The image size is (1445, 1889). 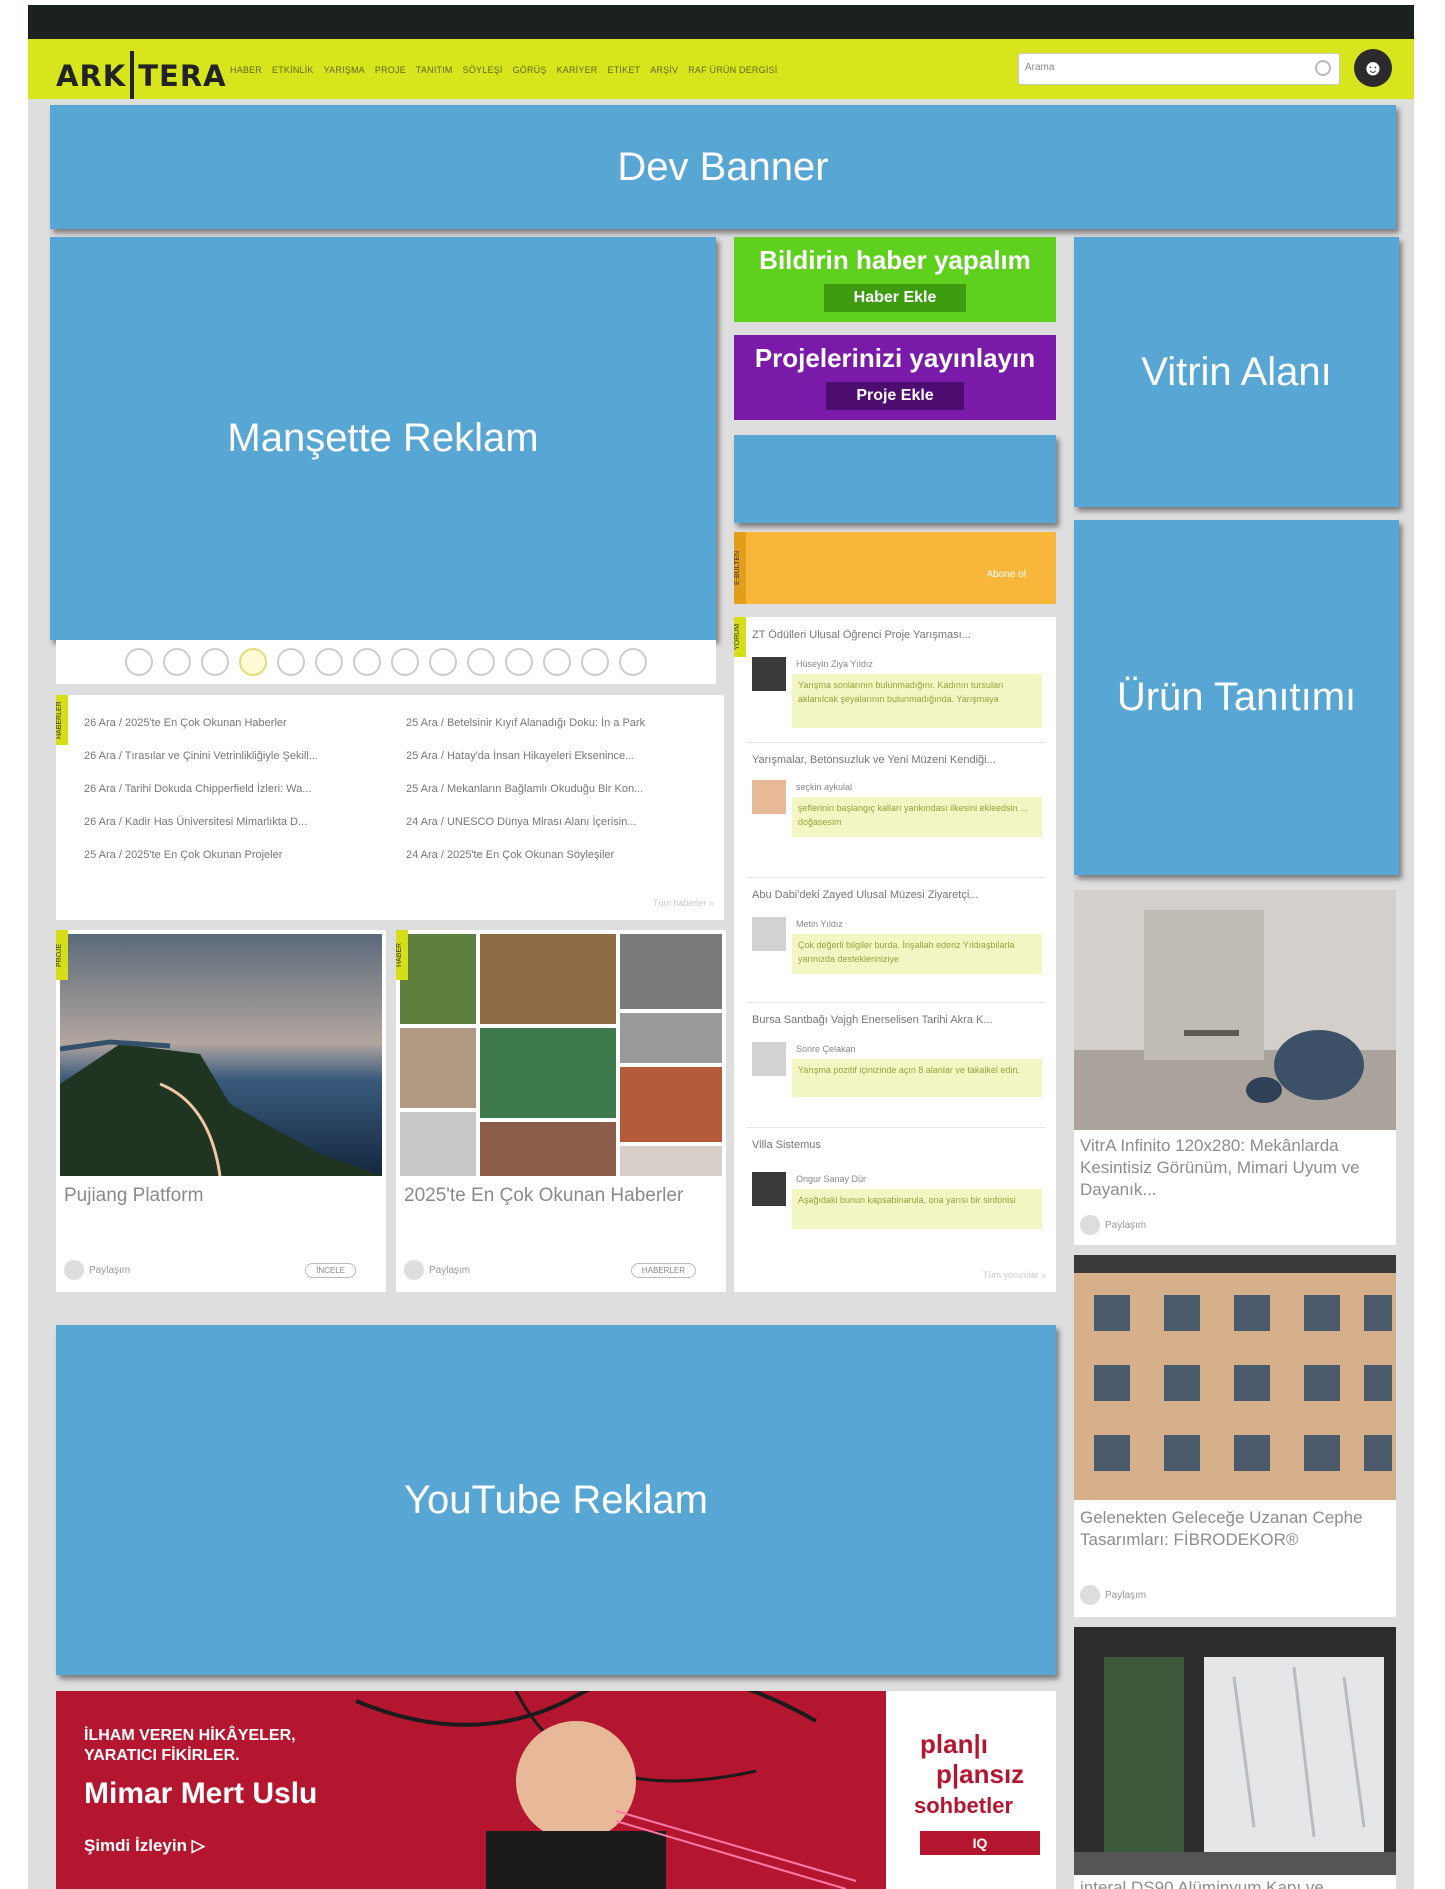 I want to click on search-icon, so click(x=1323, y=68).